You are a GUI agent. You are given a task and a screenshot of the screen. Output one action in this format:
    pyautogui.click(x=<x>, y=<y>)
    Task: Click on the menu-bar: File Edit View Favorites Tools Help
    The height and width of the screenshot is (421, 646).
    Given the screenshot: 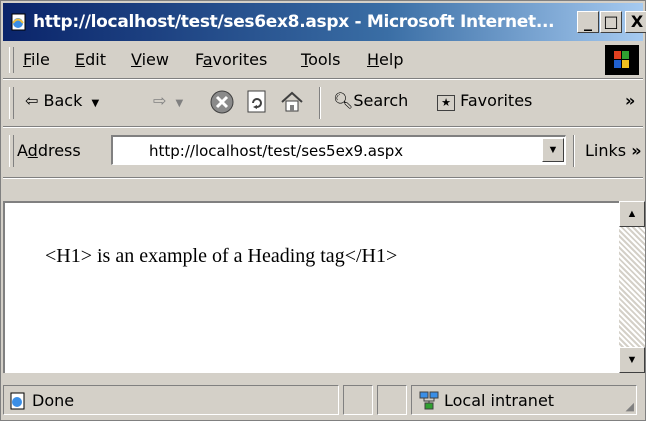 What is the action you would take?
    pyautogui.click(x=323, y=60)
    